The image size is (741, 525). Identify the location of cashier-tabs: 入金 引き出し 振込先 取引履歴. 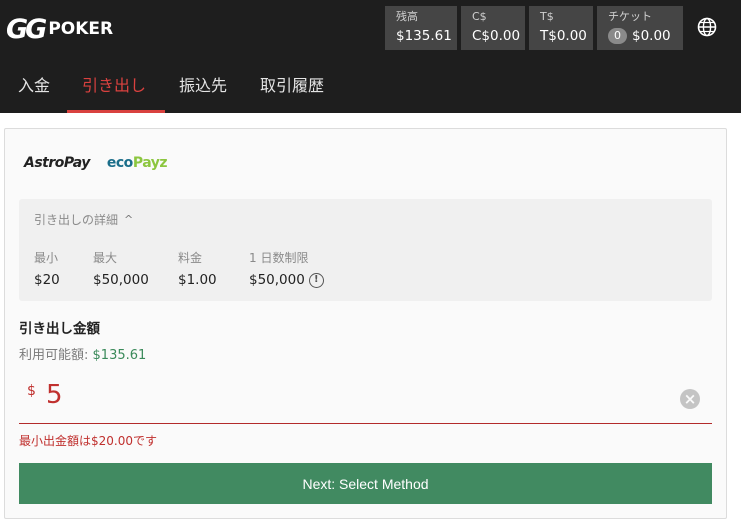
(168, 86).